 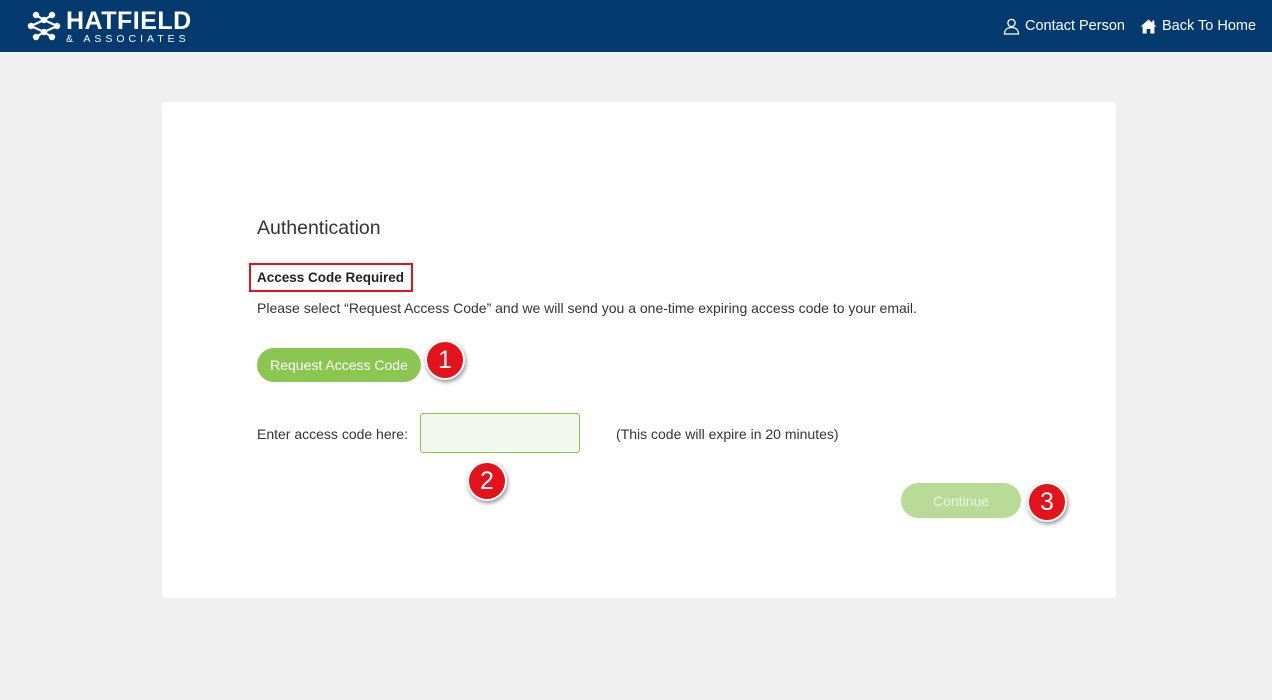 I want to click on step-callout-2: 2, so click(x=487, y=481).